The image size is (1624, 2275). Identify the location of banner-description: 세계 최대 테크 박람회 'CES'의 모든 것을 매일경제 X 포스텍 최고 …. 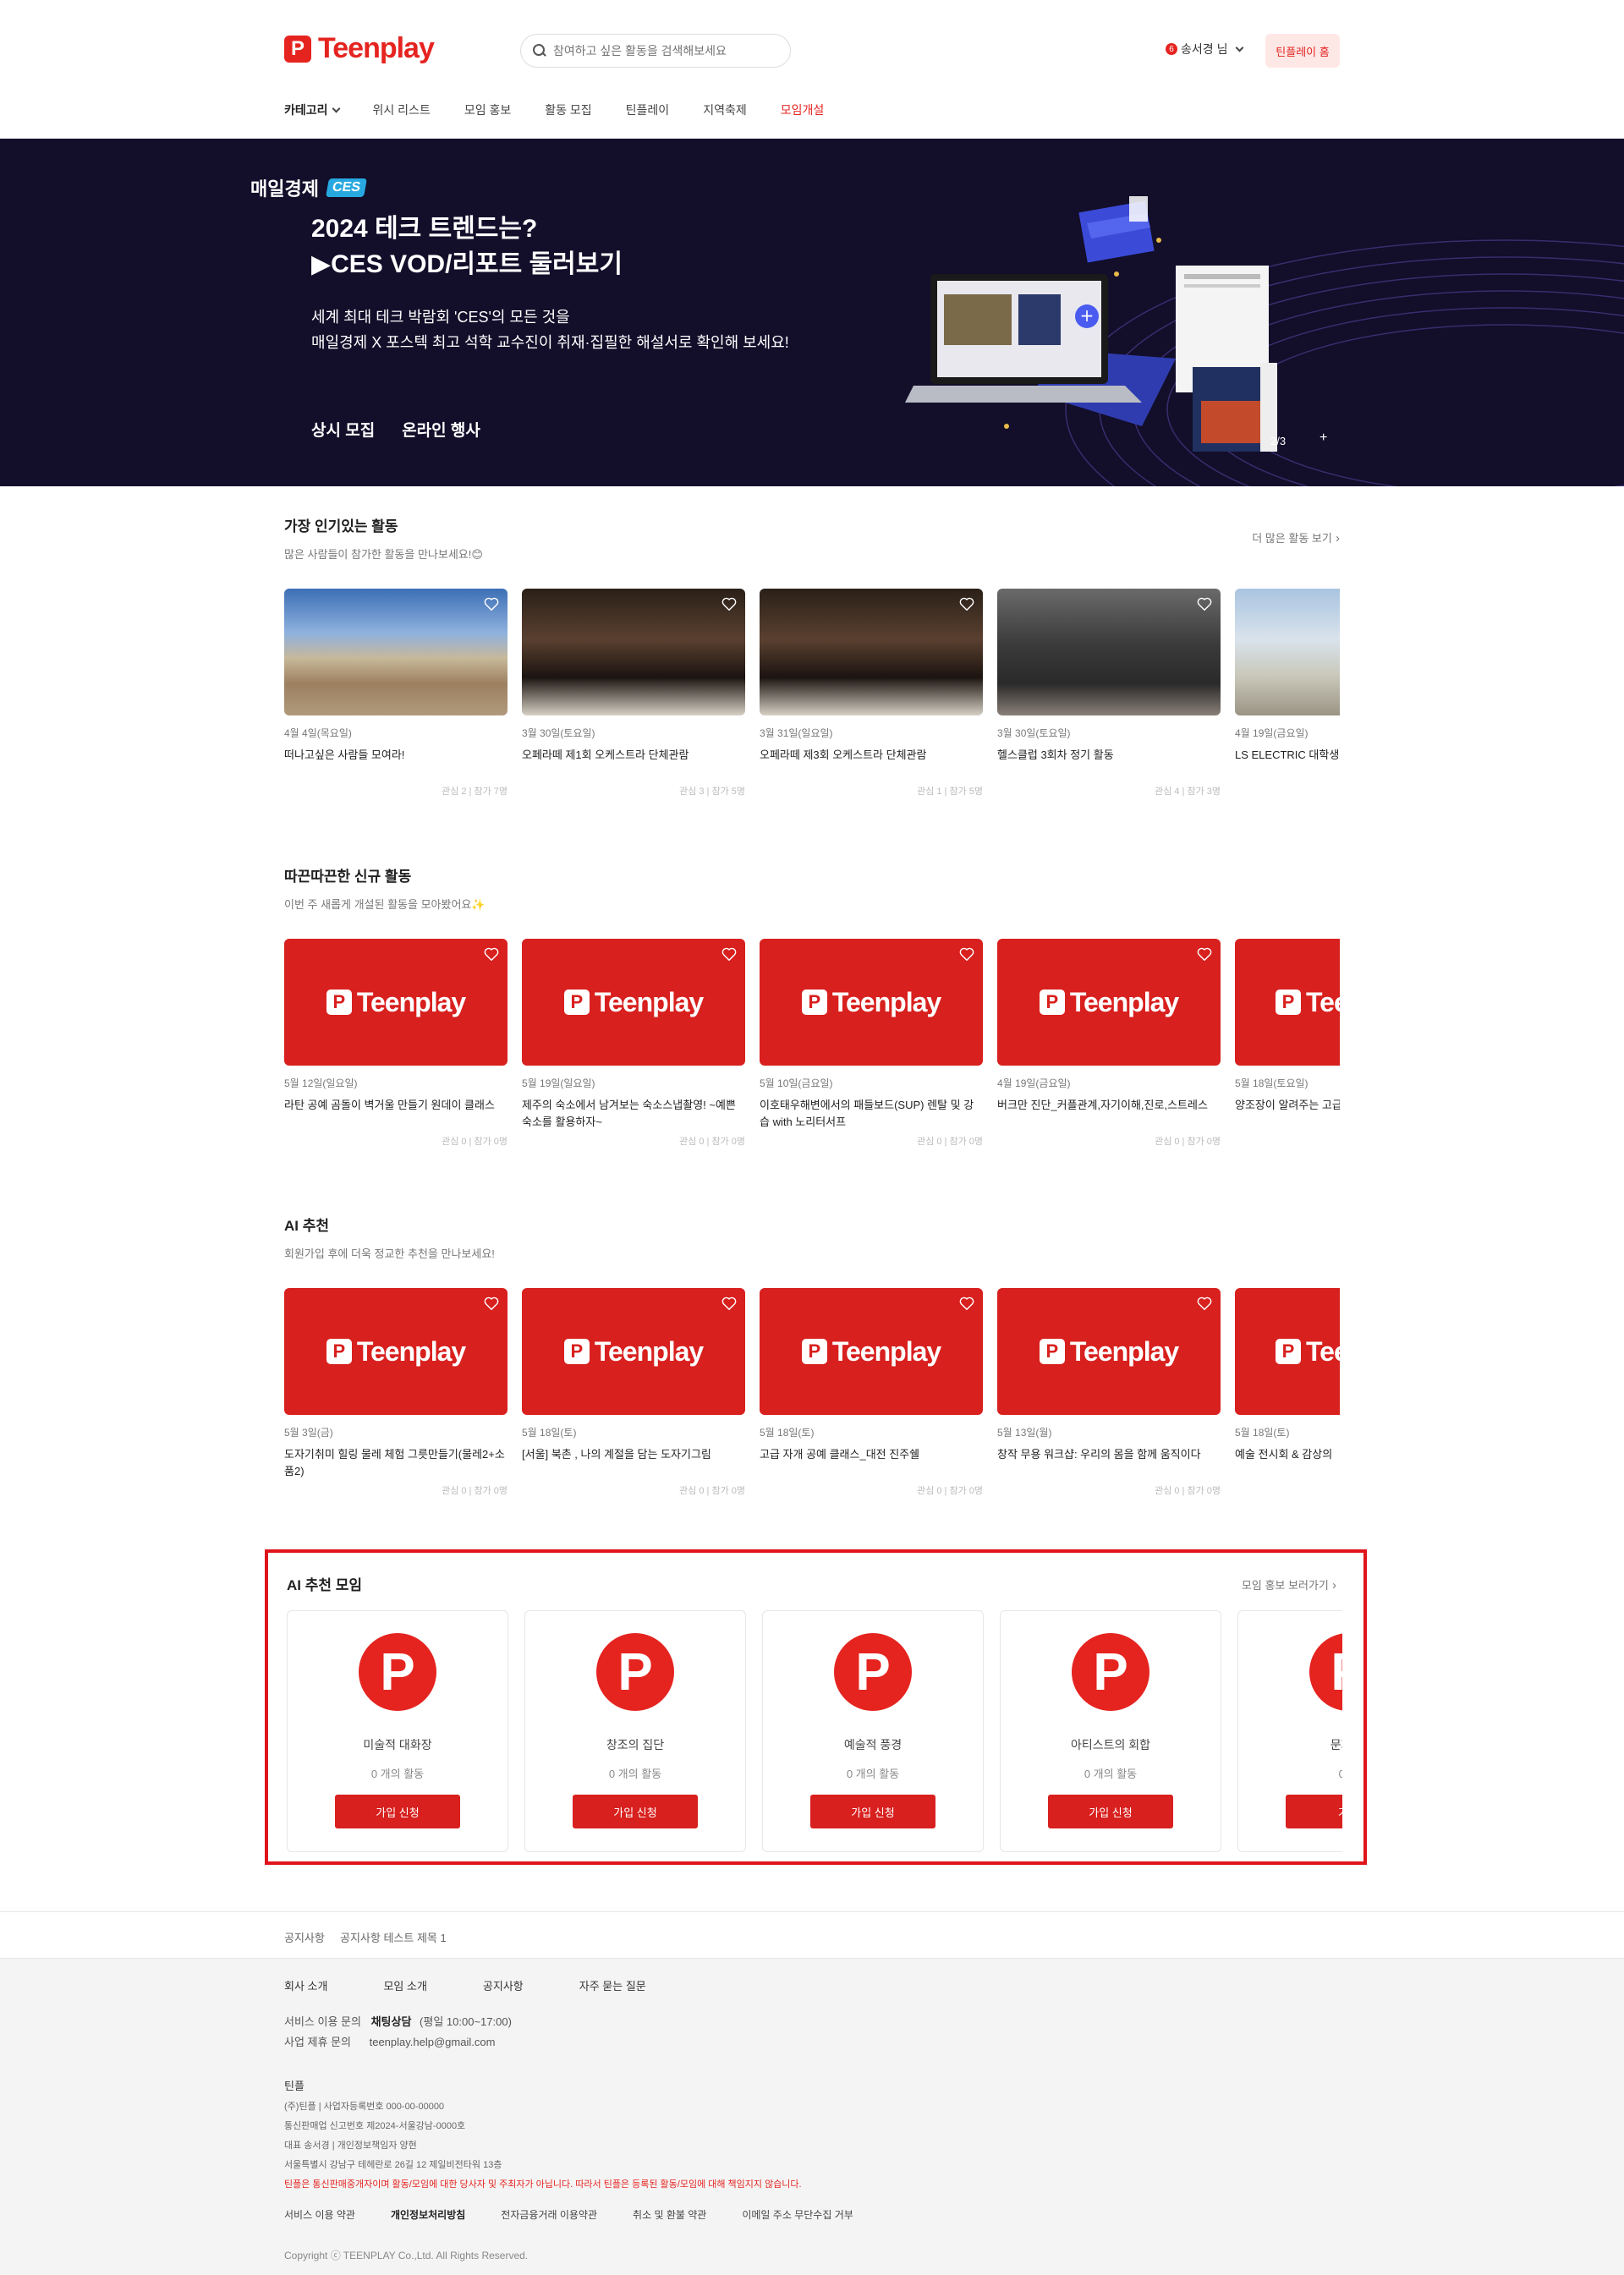
(550, 330).